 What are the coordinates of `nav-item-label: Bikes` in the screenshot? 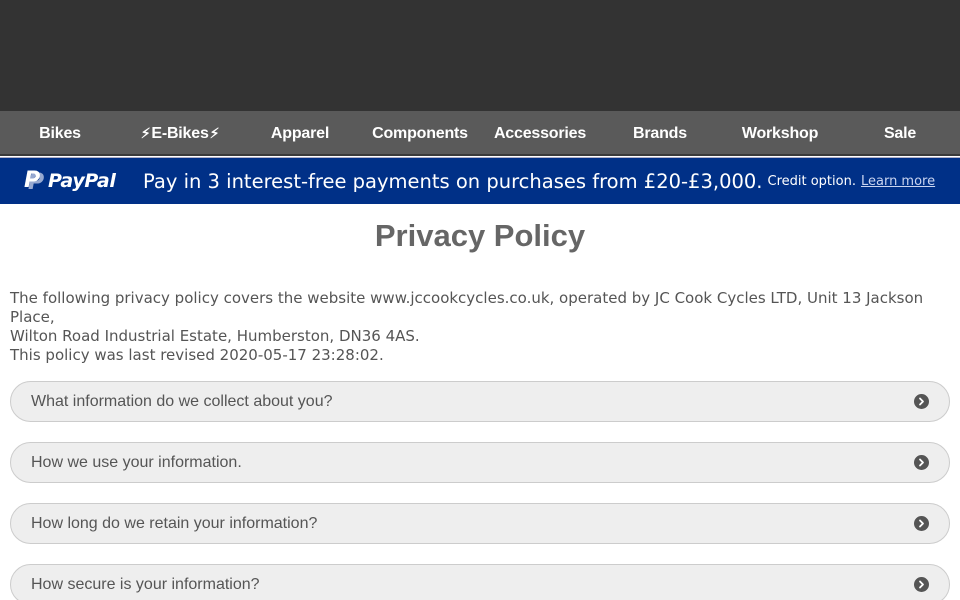 It's located at (60, 133).